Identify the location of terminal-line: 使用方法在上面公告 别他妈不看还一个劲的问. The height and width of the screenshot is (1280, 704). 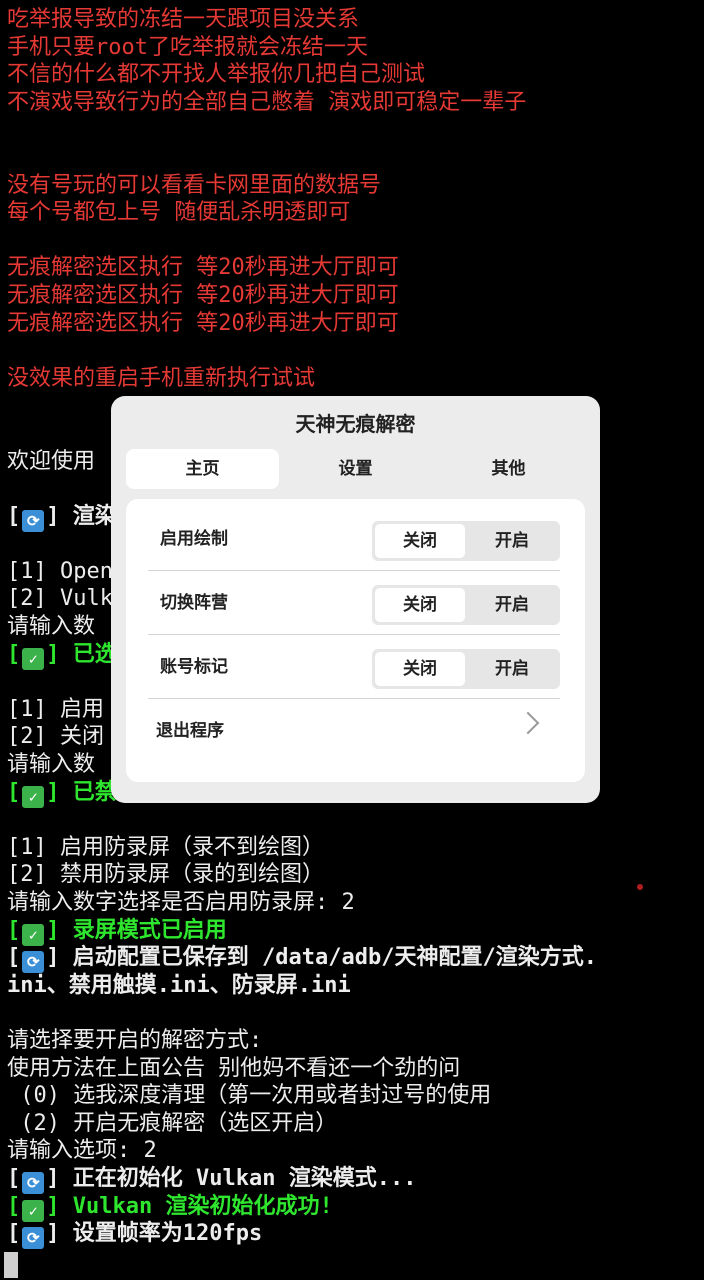
(354, 1069).